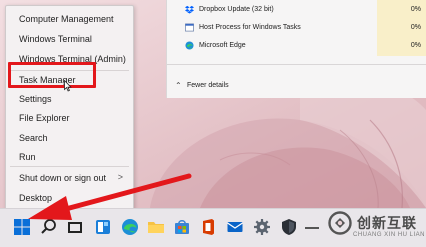 This screenshot has height=247, width=426. What do you see at coordinates (289, 227) in the screenshot?
I see `security-icon` at bounding box center [289, 227].